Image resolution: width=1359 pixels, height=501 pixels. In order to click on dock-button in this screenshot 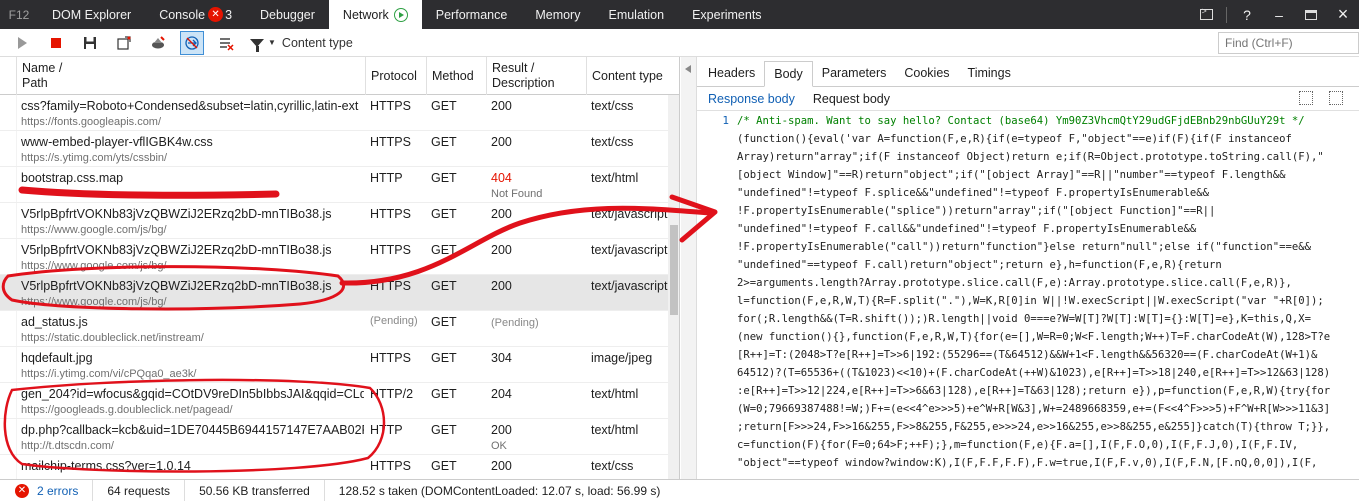, I will do `click(1311, 14)`.